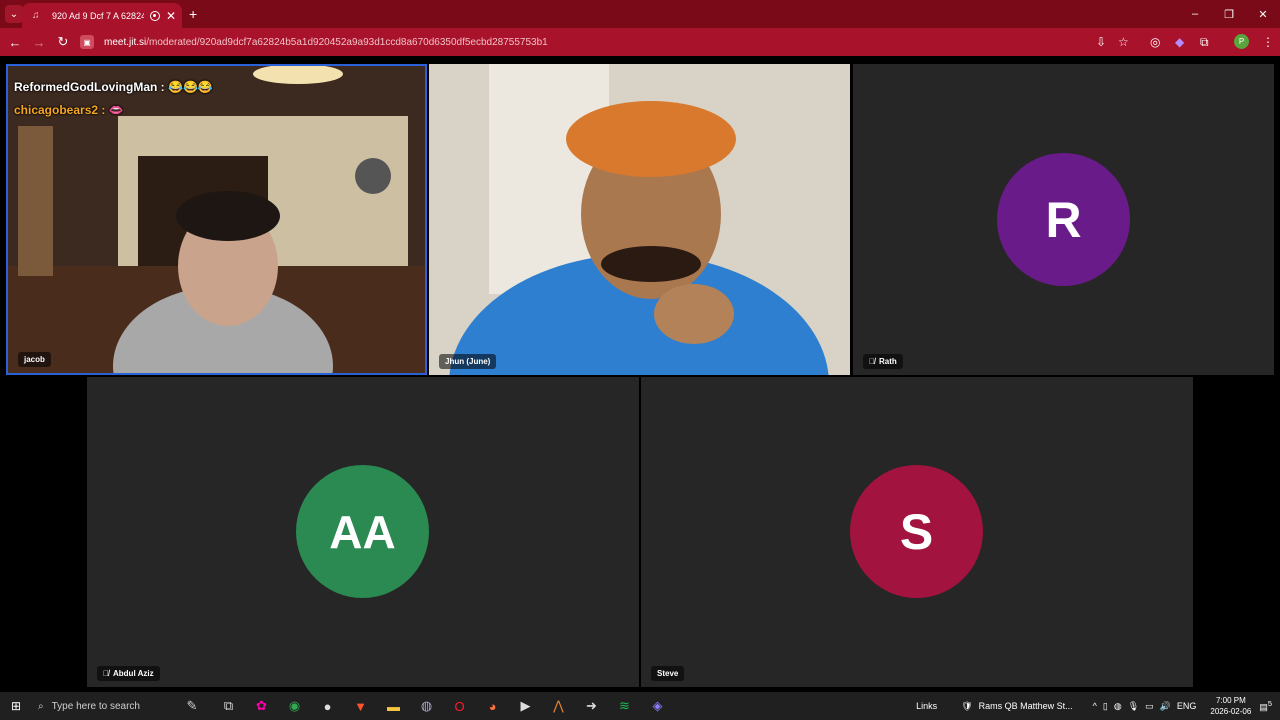  What do you see at coordinates (1204, 42) in the screenshot?
I see `extensions-puzzle-icon: ⧉` at bounding box center [1204, 42].